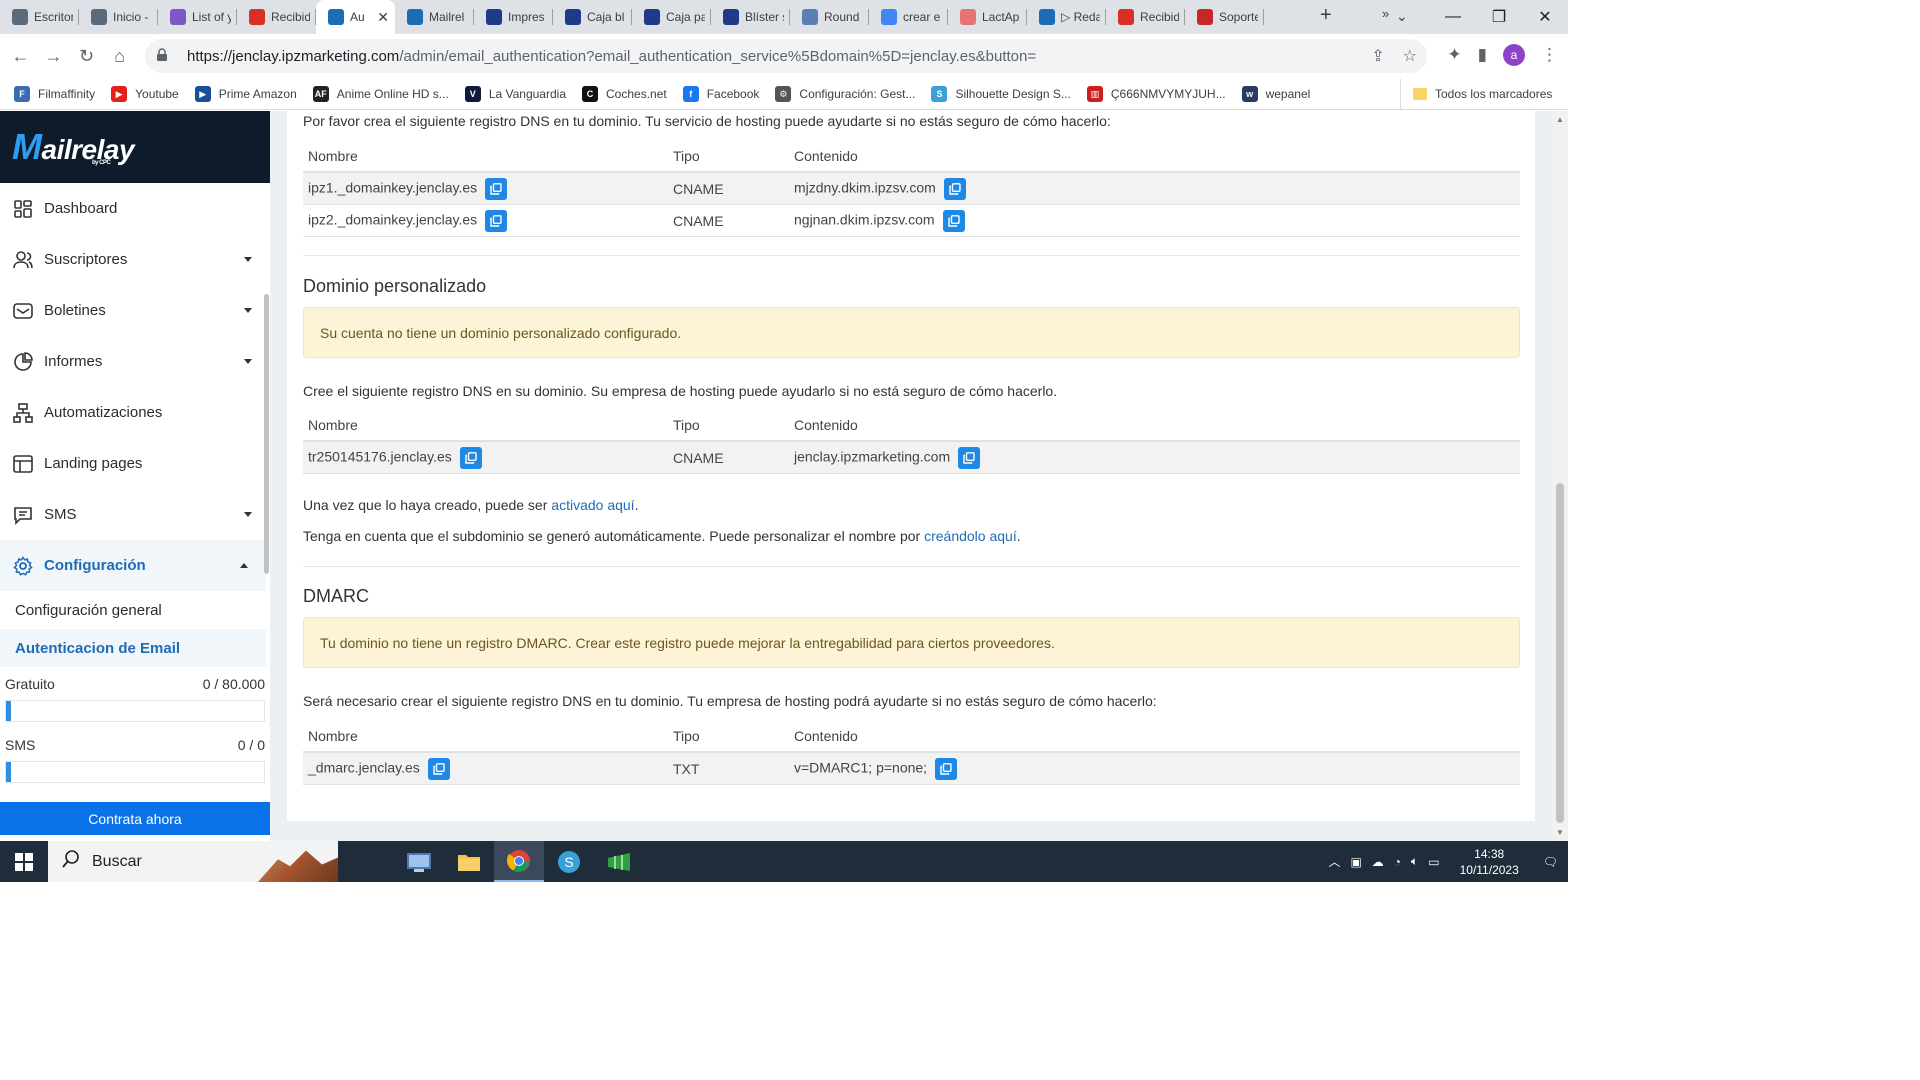  Describe the element at coordinates (728, 768) in the screenshot. I see `dns-type-cell: TXT` at that location.